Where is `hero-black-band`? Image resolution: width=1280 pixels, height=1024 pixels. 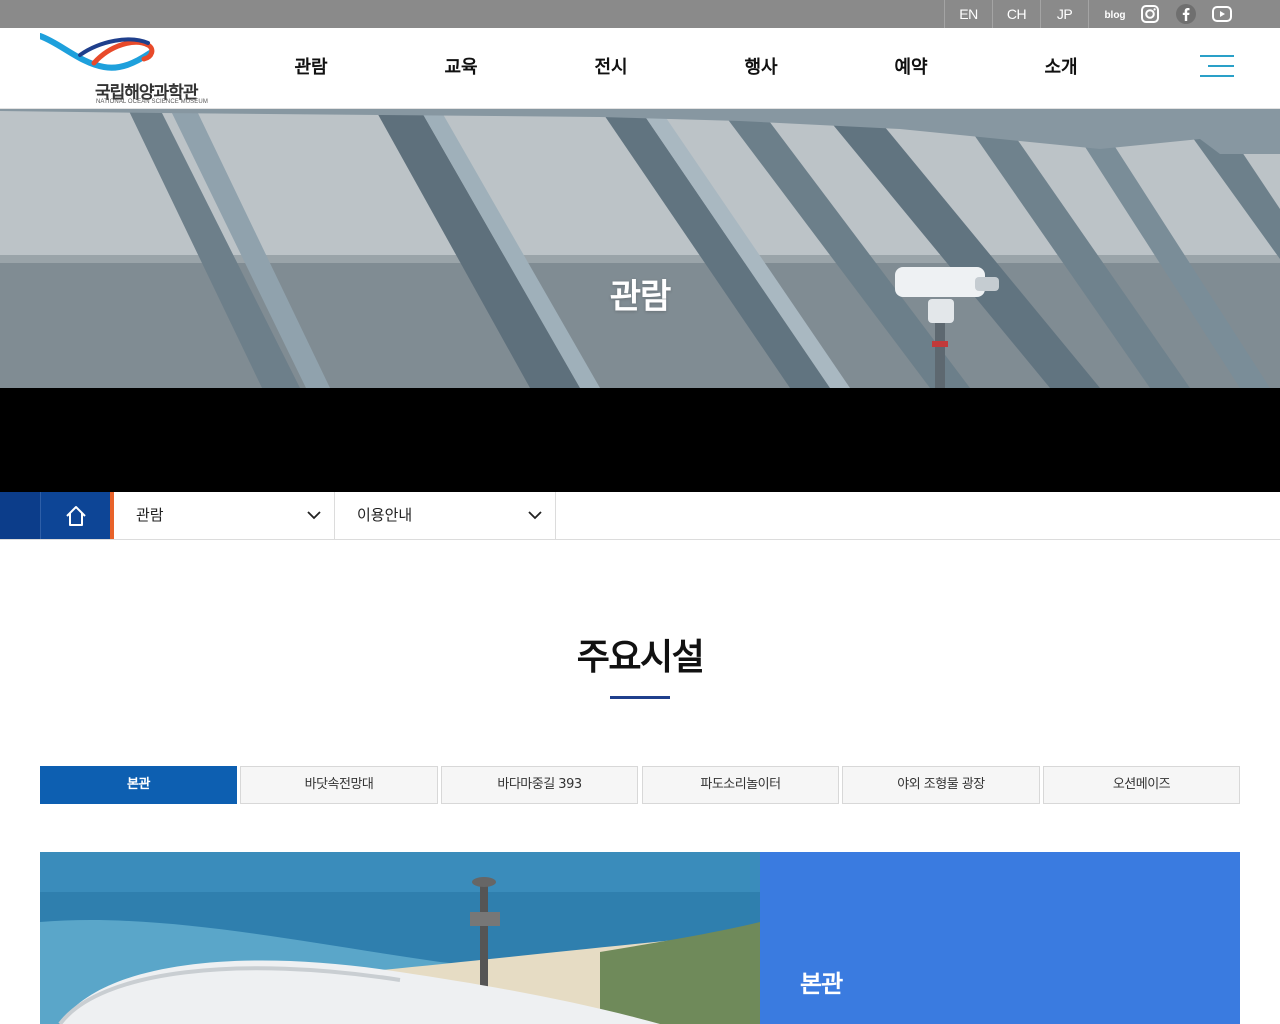
hero-black-band is located at coordinates (640, 440).